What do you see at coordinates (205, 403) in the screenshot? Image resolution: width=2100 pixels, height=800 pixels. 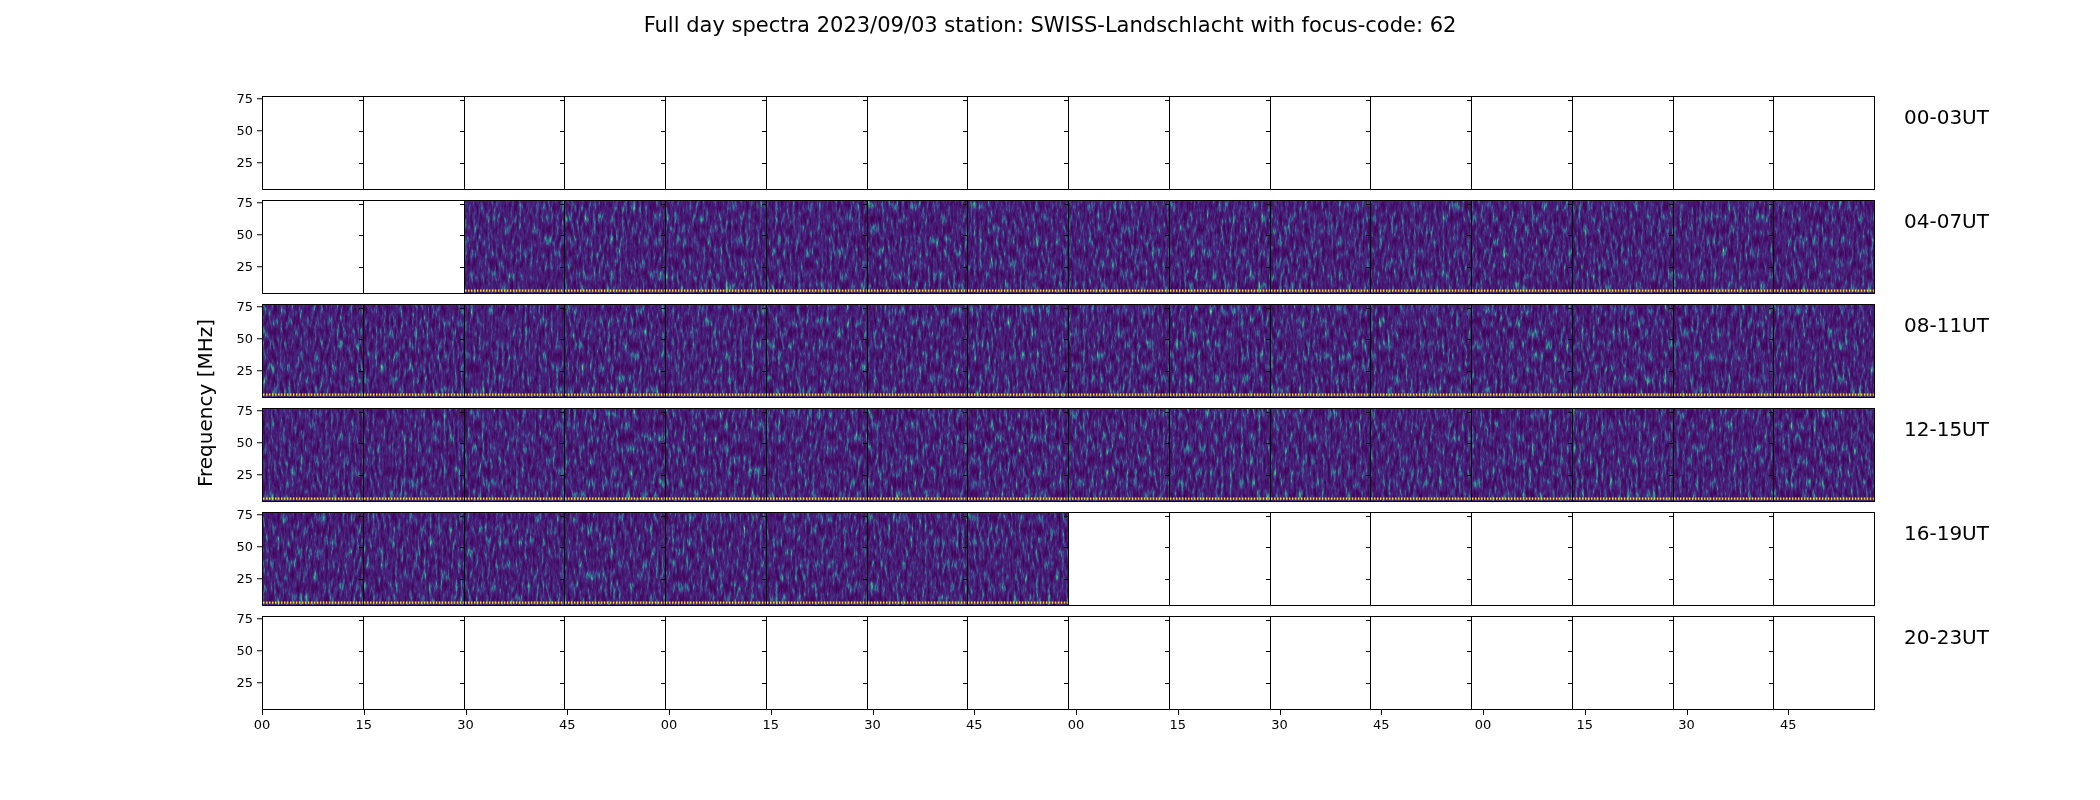 I see `axis-label: Frequency [MHz]` at bounding box center [205, 403].